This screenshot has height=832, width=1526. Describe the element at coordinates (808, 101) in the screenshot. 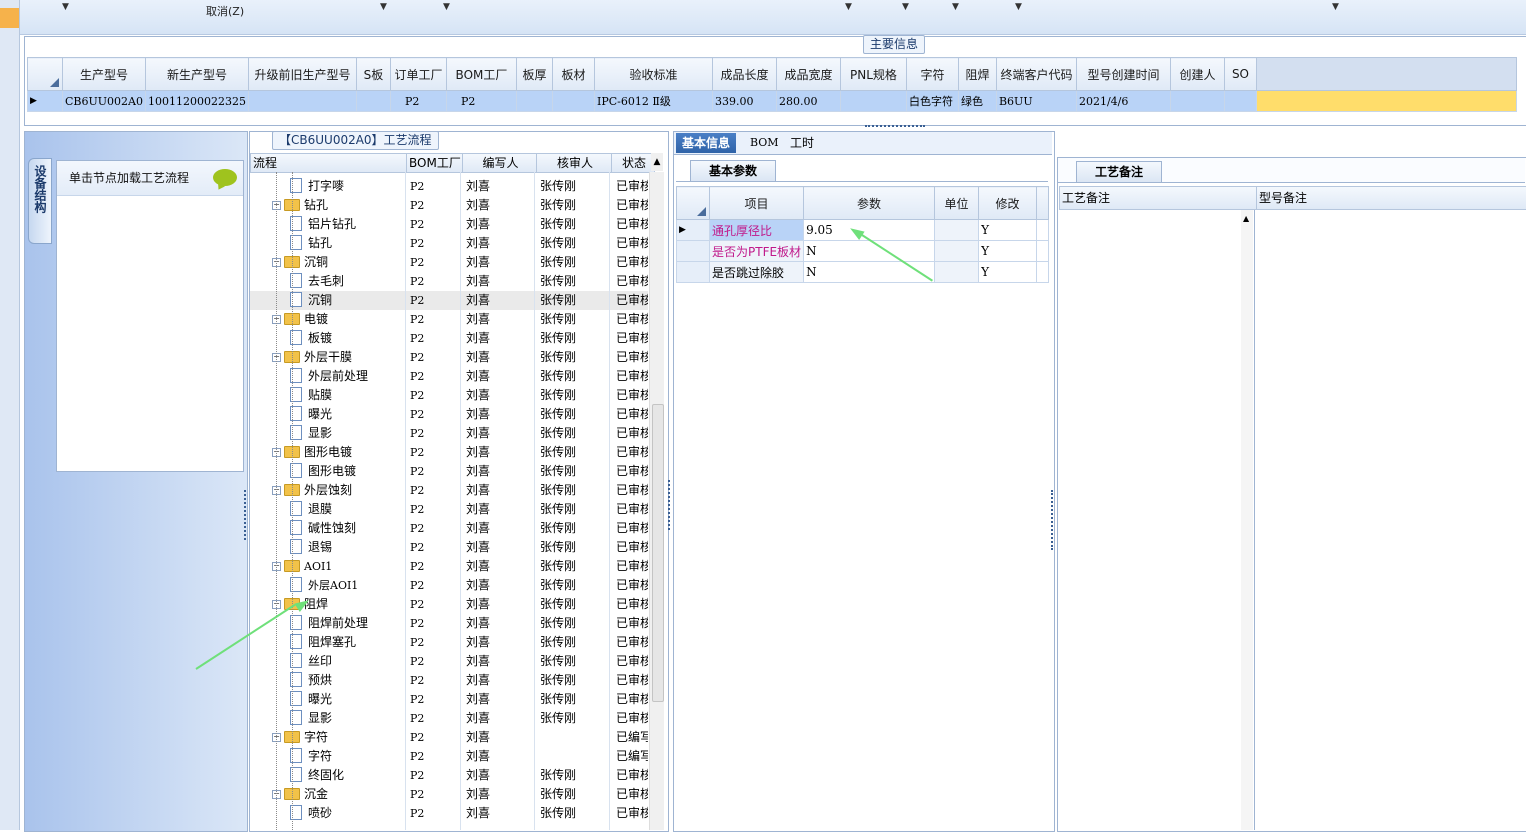

I see `cell: 280.00` at that location.